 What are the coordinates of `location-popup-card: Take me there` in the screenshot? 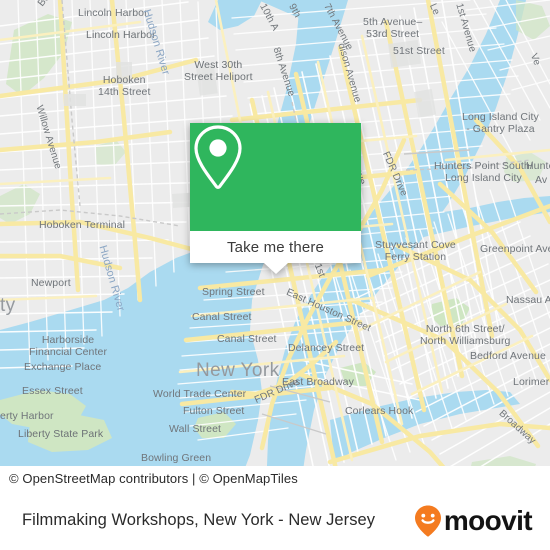 It's located at (275, 198).